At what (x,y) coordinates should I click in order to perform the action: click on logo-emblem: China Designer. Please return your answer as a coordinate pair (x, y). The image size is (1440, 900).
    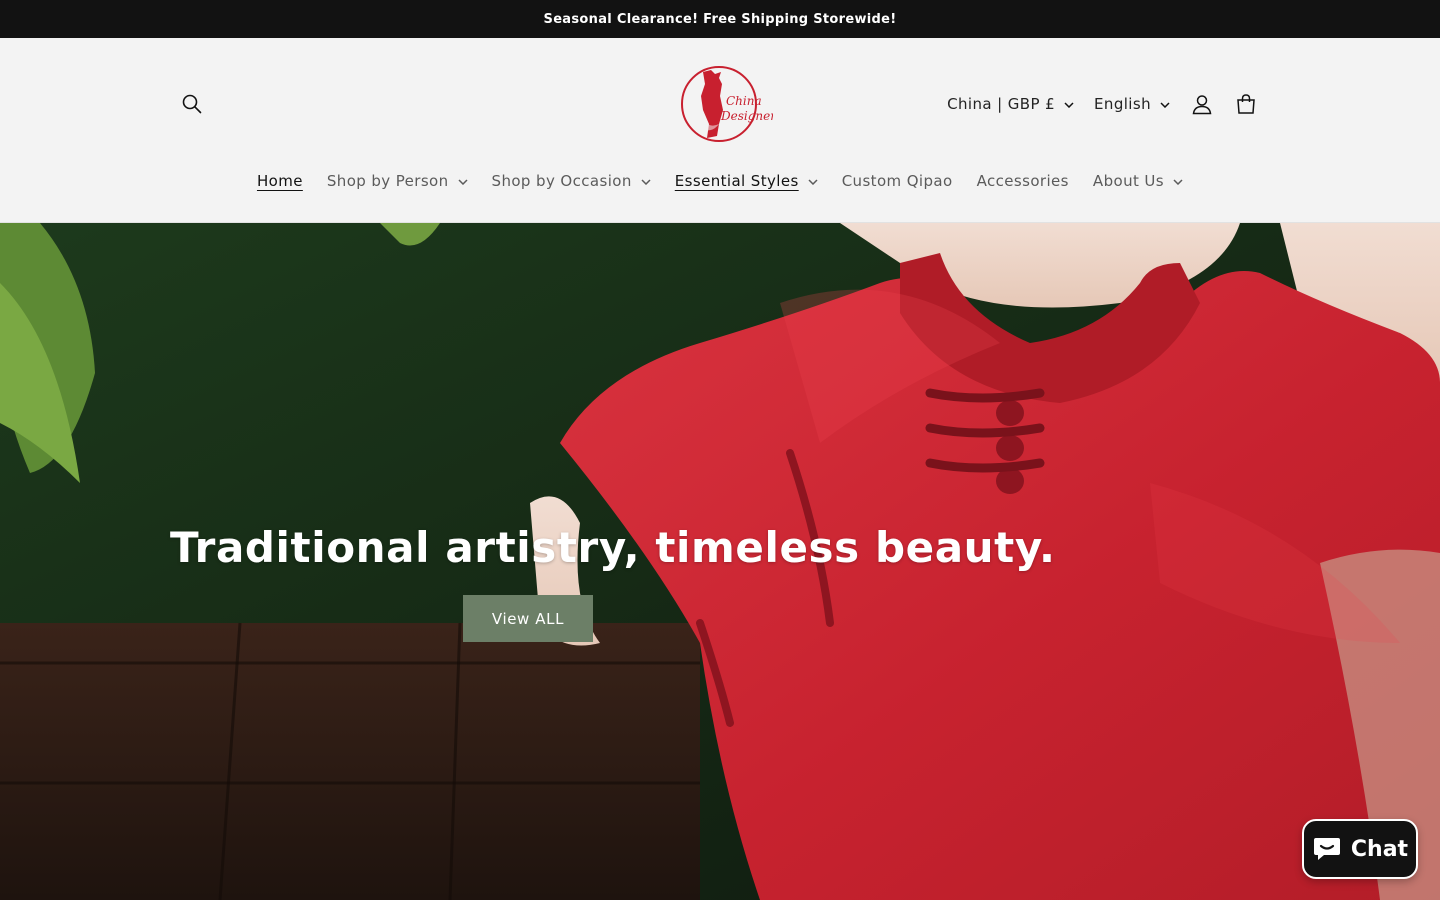
    Looking at the image, I should click on (729, 104).